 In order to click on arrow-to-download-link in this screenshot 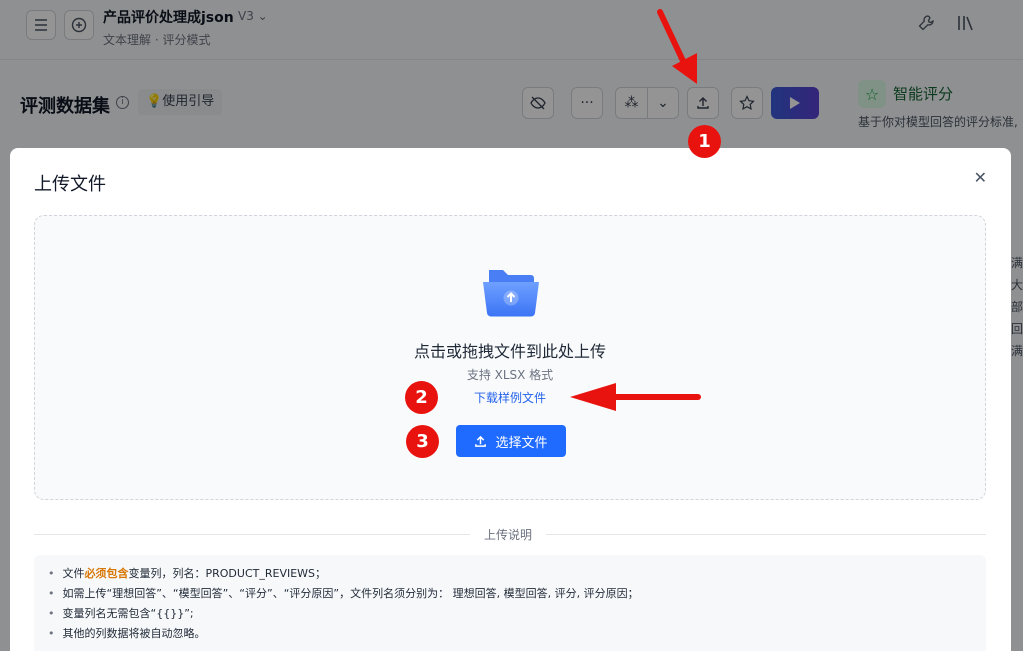, I will do `click(635, 397)`.